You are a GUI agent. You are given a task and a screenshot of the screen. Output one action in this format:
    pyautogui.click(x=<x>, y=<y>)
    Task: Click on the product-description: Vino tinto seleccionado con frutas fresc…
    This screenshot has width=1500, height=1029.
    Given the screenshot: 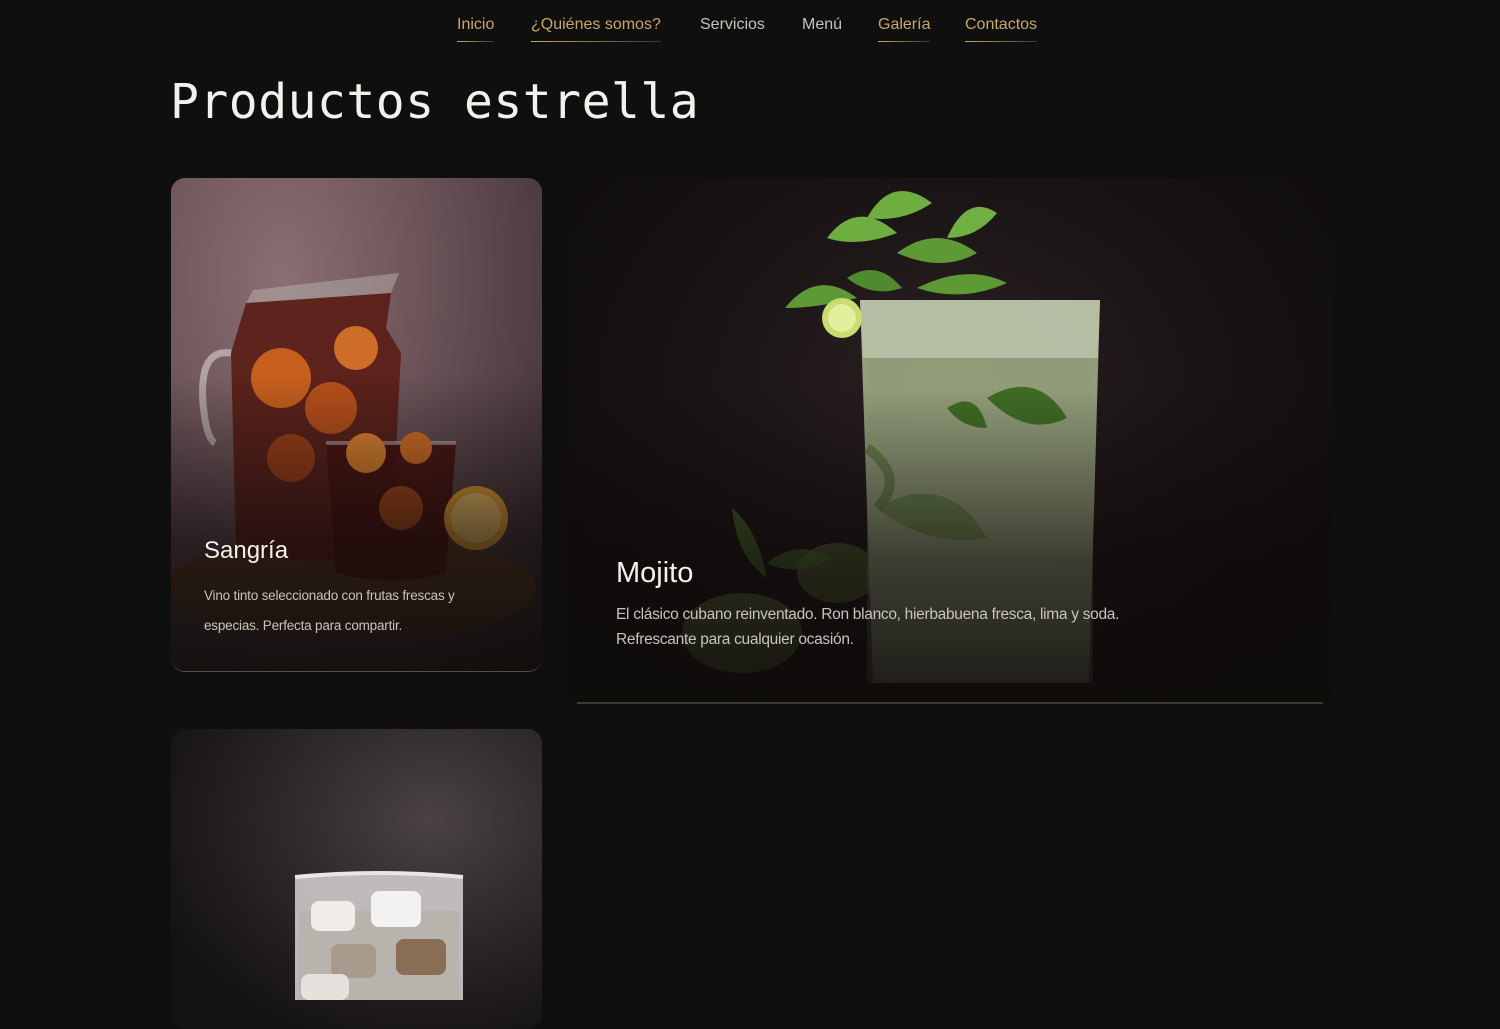 What is the action you would take?
    pyautogui.click(x=329, y=610)
    